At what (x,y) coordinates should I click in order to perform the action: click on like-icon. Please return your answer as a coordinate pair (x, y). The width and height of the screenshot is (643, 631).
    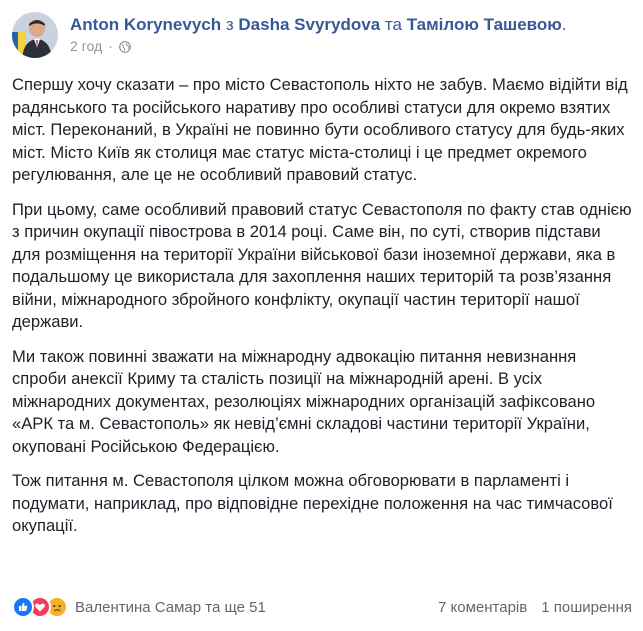
    Looking at the image, I should click on (23, 607).